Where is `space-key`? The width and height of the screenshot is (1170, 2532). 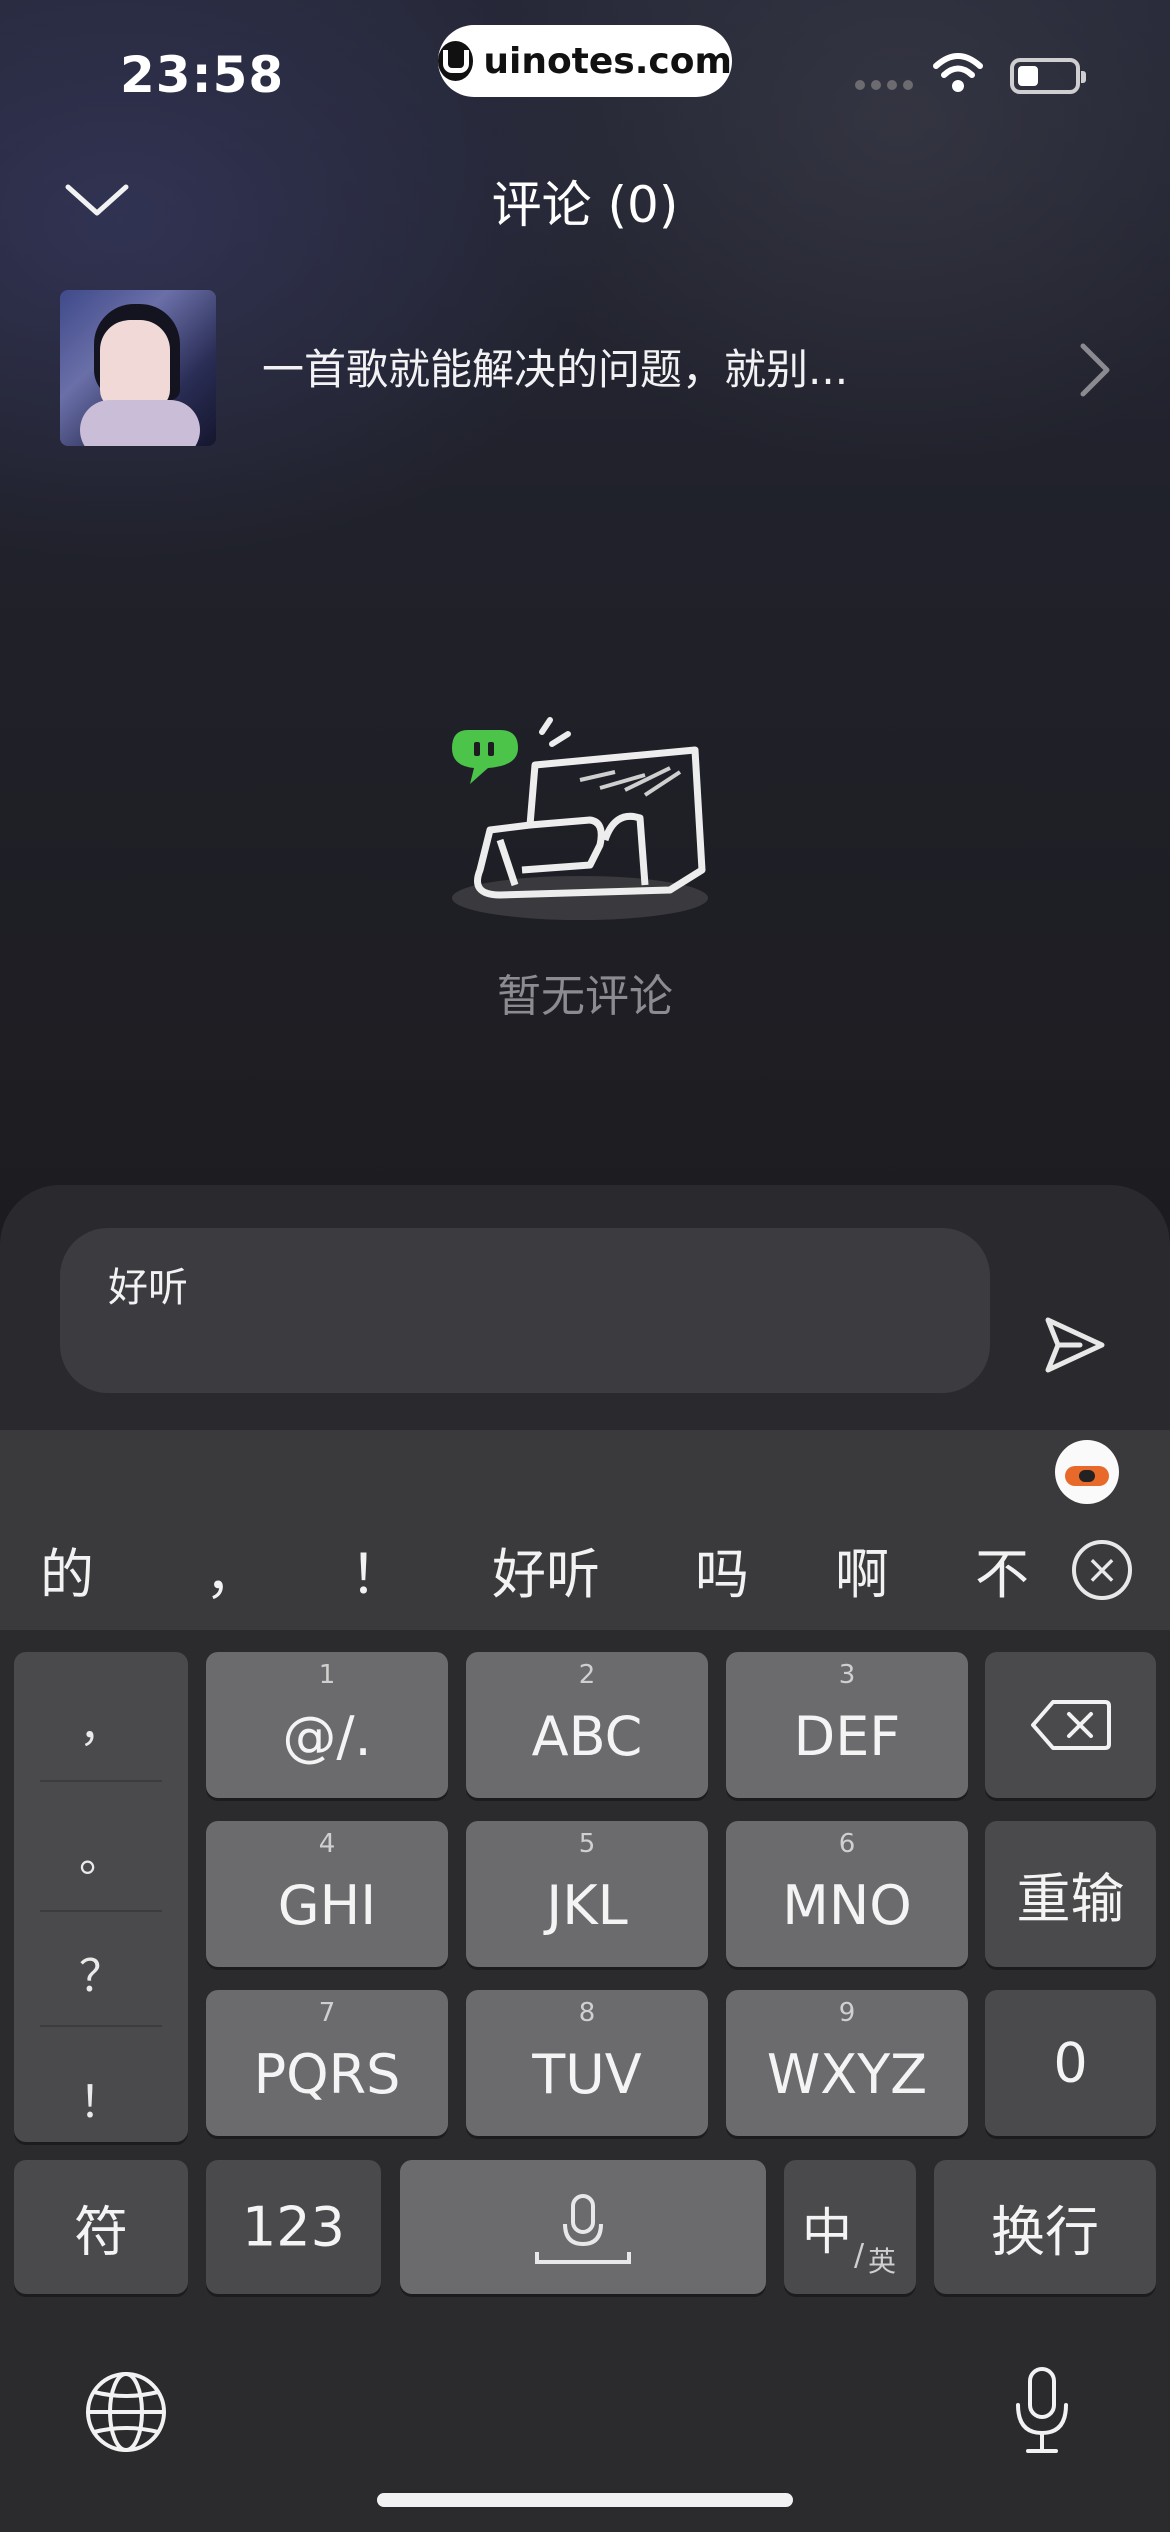
space-key is located at coordinates (583, 2227).